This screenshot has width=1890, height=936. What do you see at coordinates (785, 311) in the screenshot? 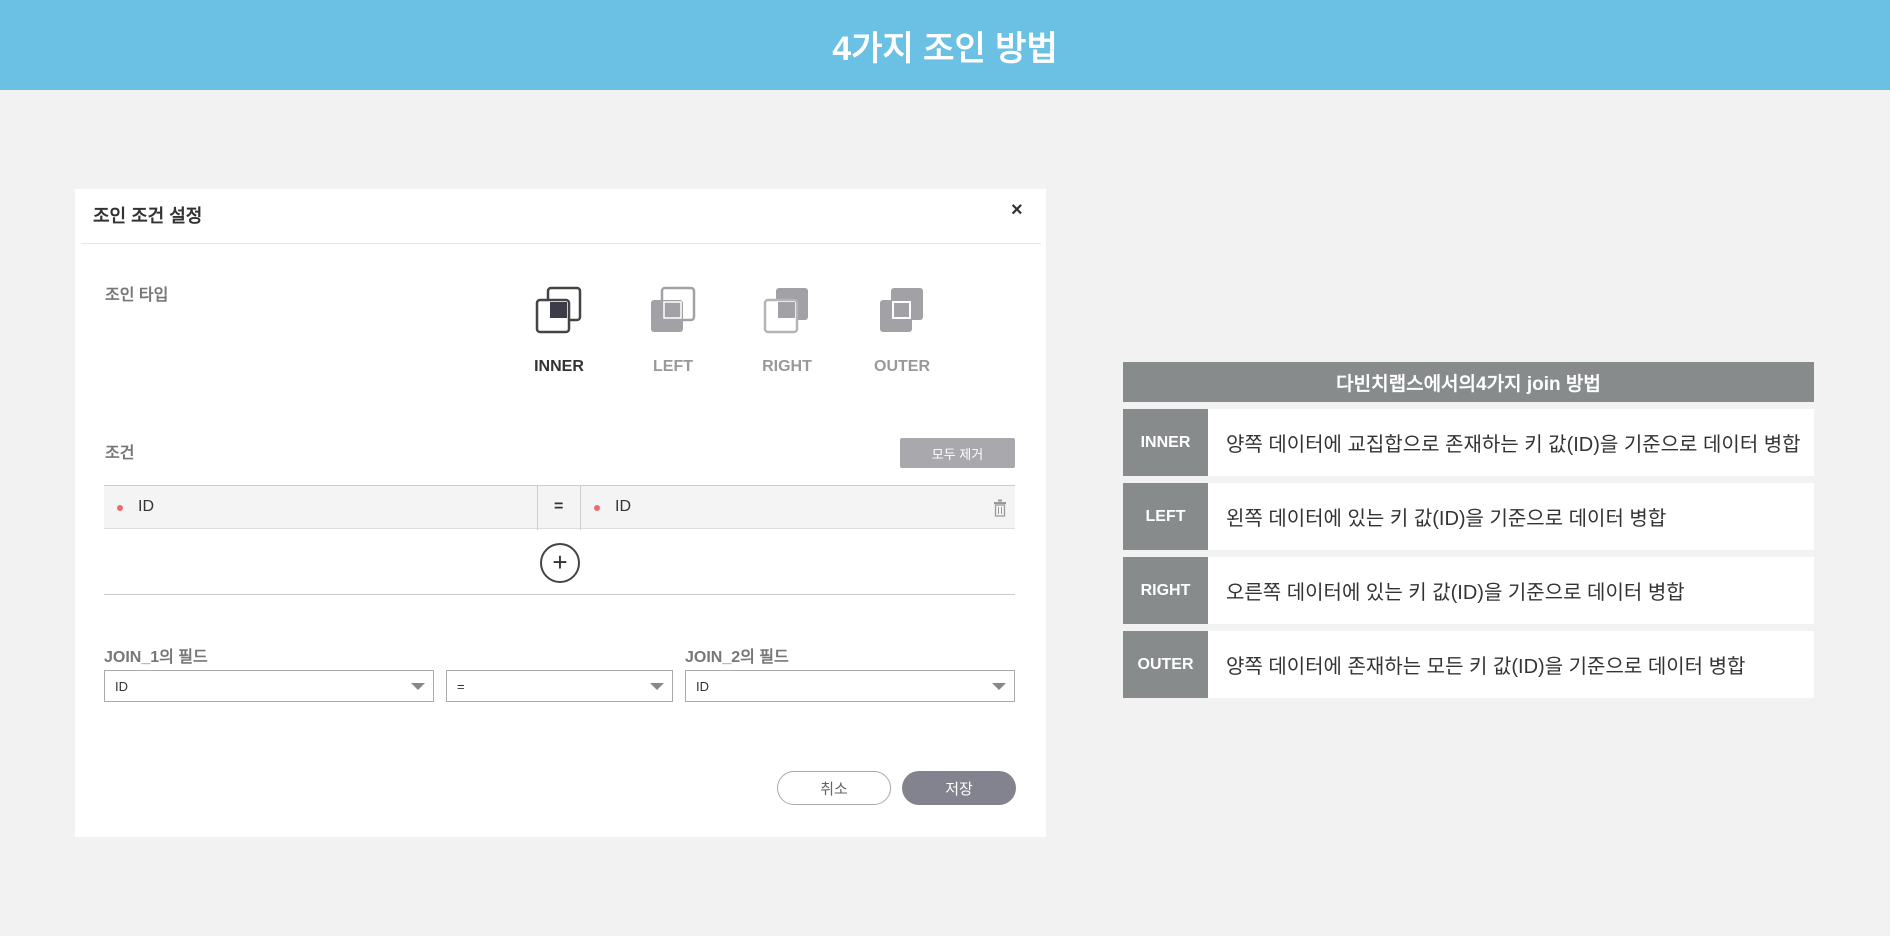
I see `right-join-icon` at bounding box center [785, 311].